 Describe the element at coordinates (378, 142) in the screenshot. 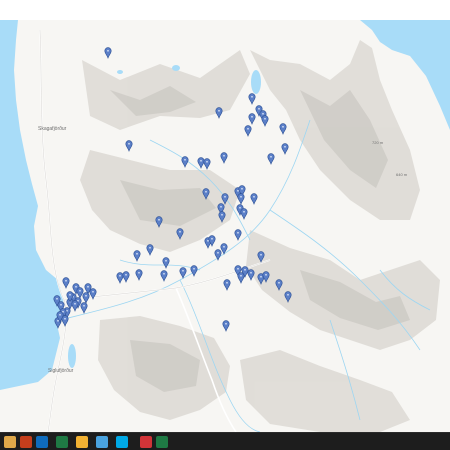

I see `map-label-elev-1: 720 m` at that location.